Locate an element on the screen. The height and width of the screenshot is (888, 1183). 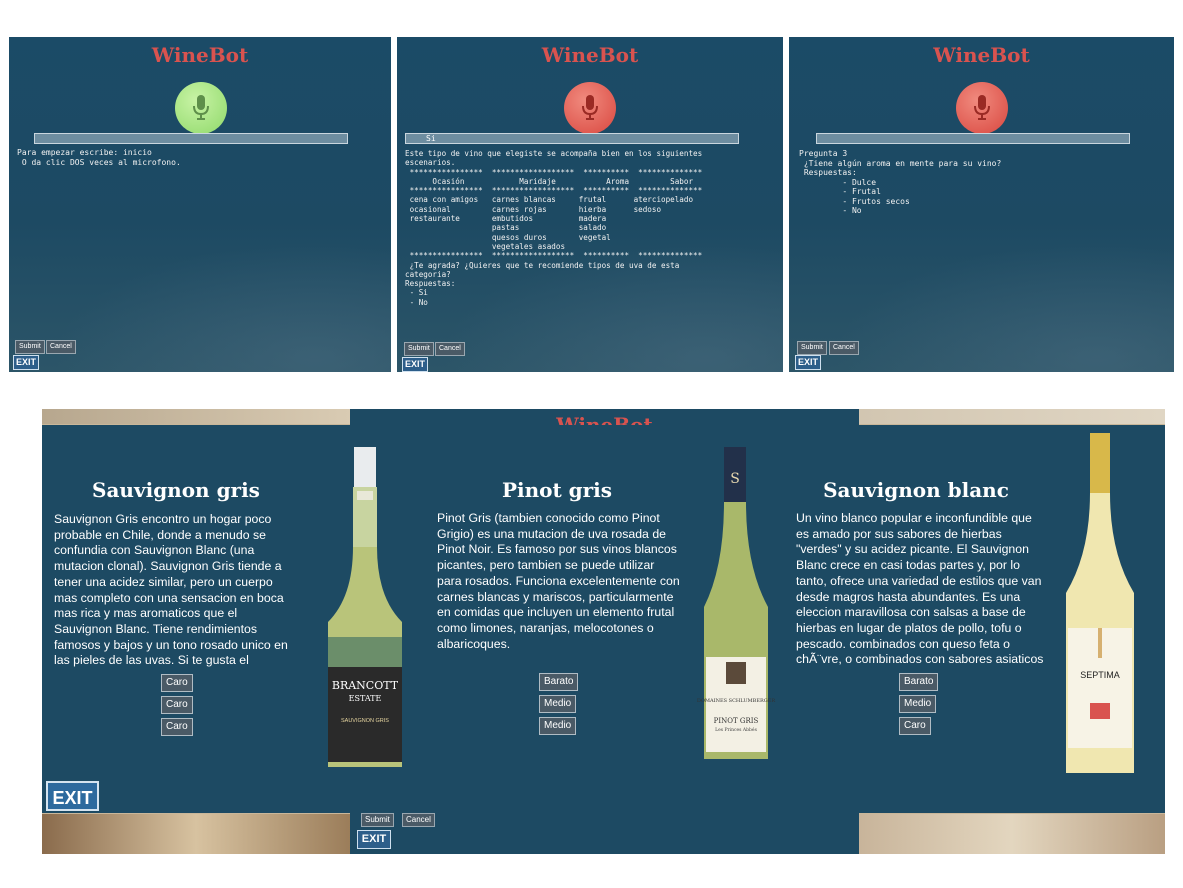
bottle-top-letter: S is located at coordinates (735, 479).